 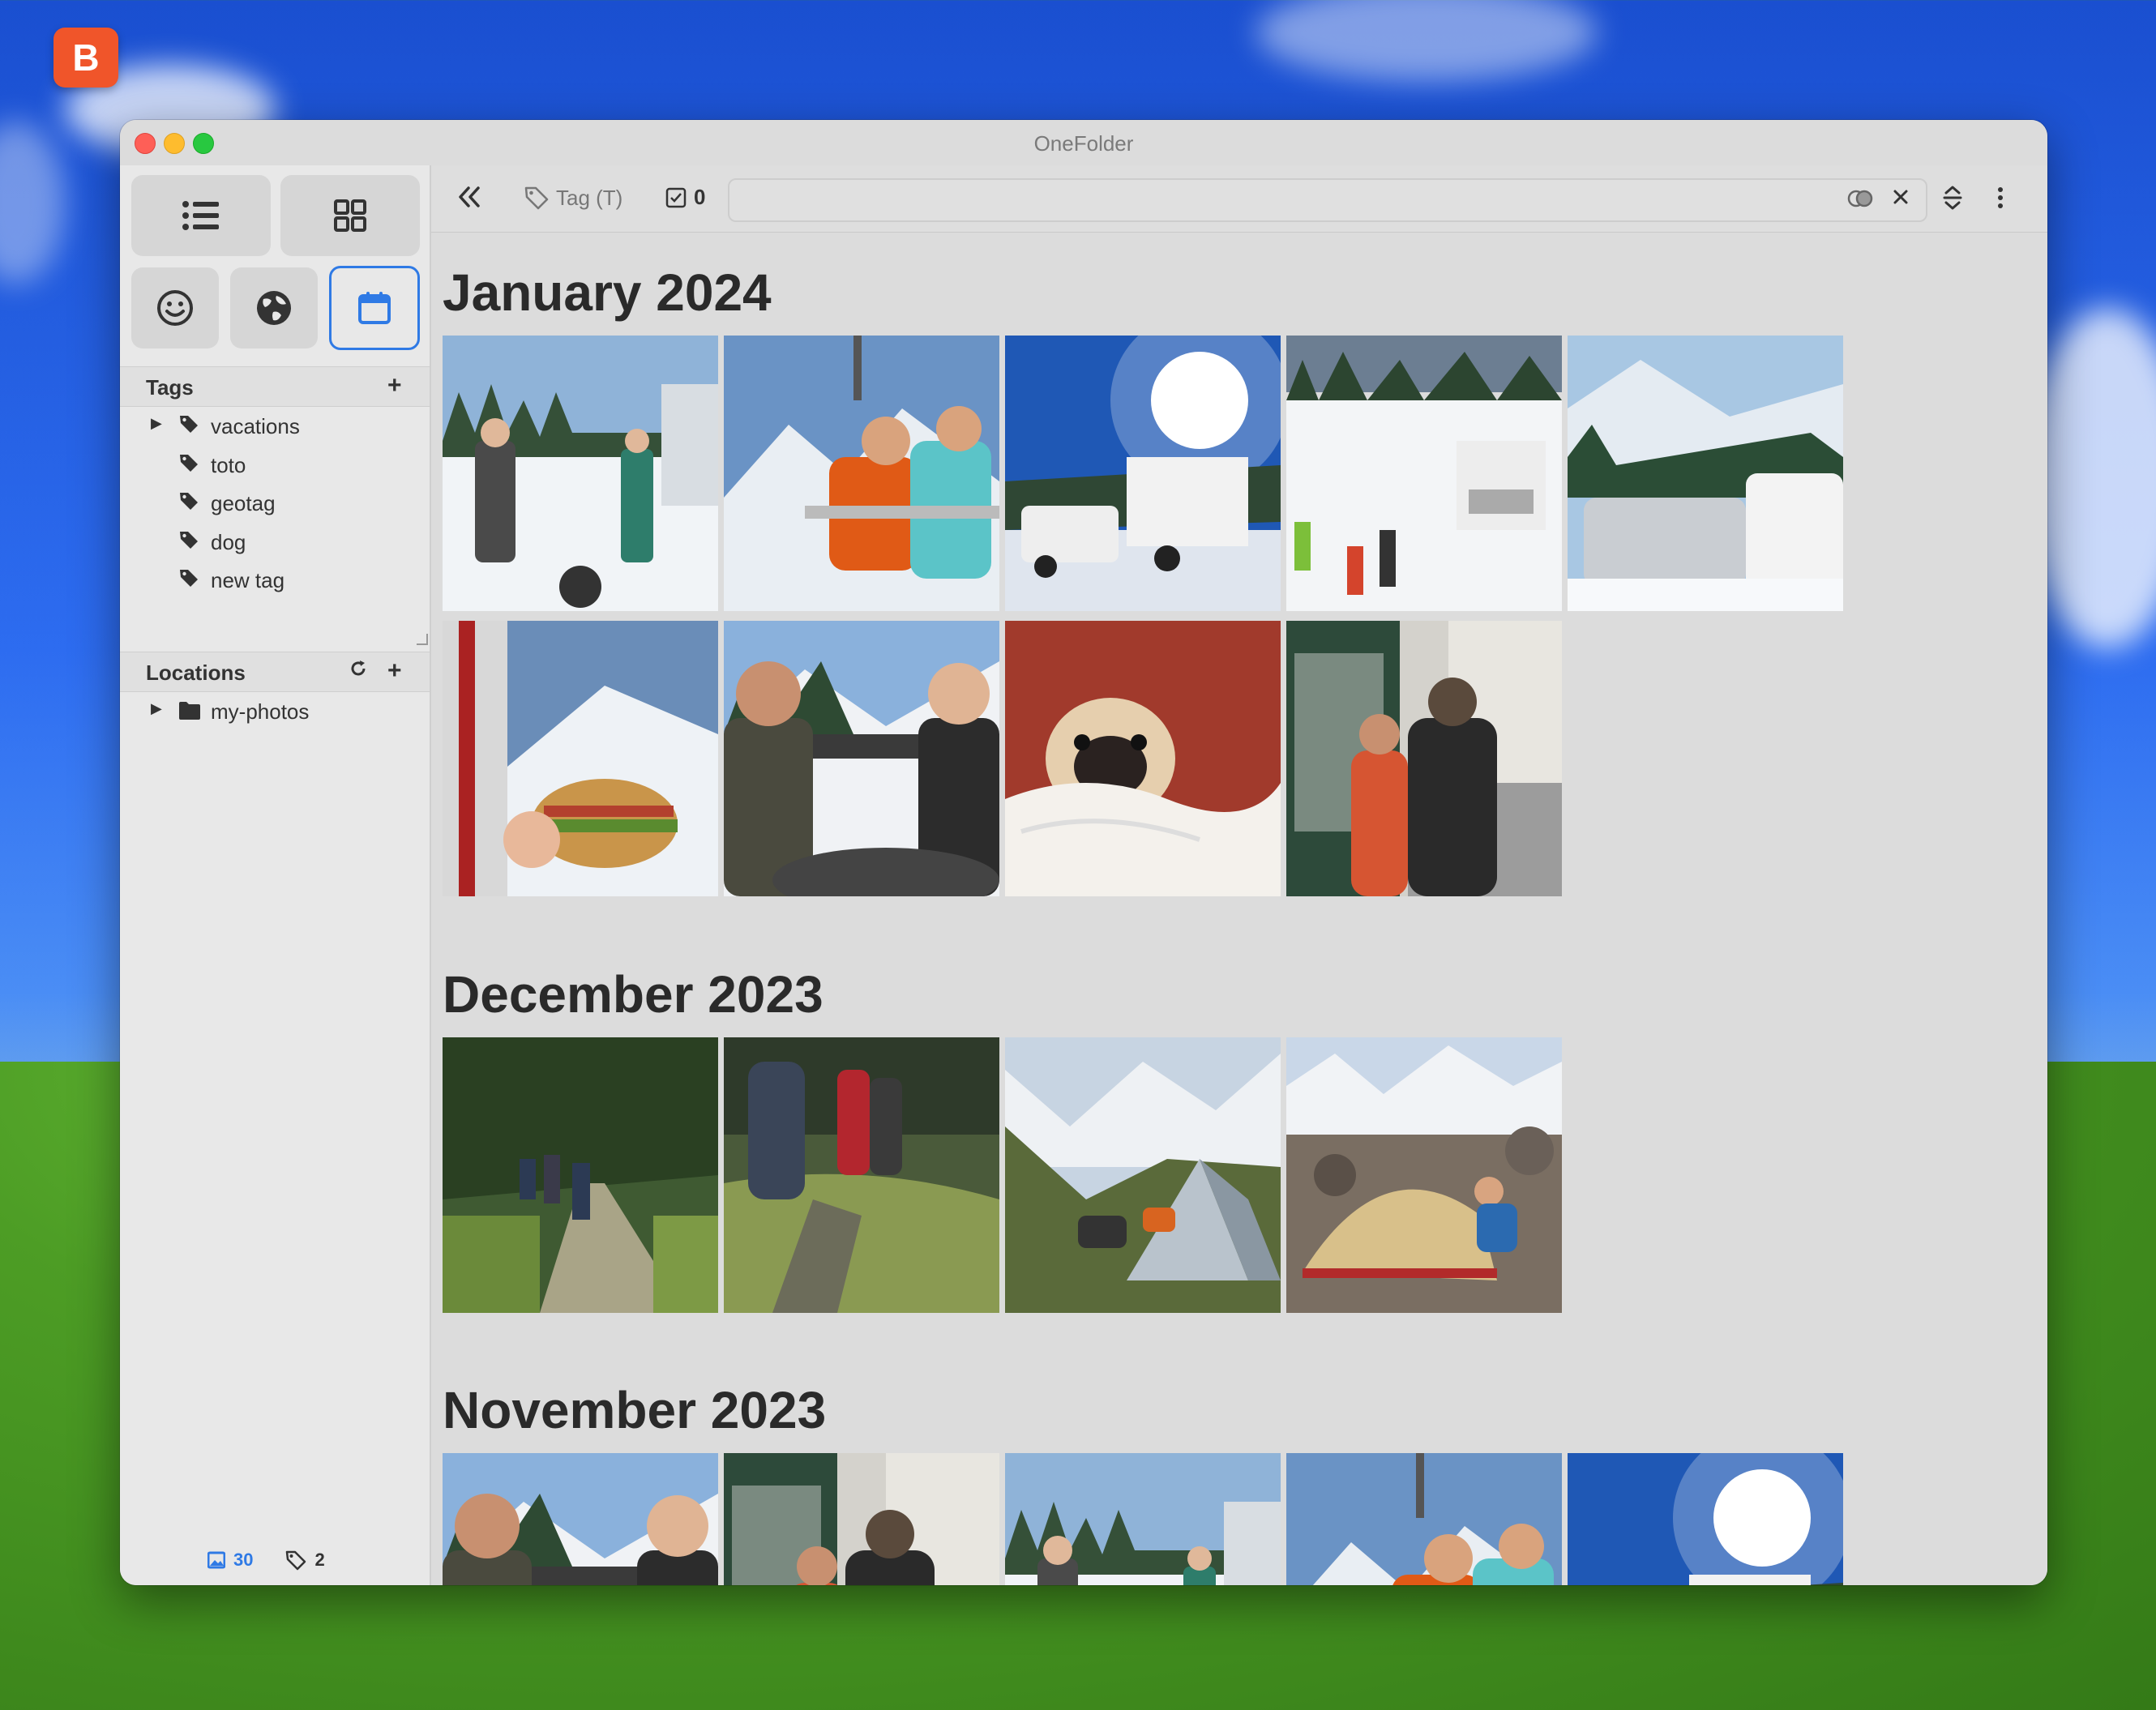 I want to click on sandwich-on-skis-photo, so click(x=580, y=759).